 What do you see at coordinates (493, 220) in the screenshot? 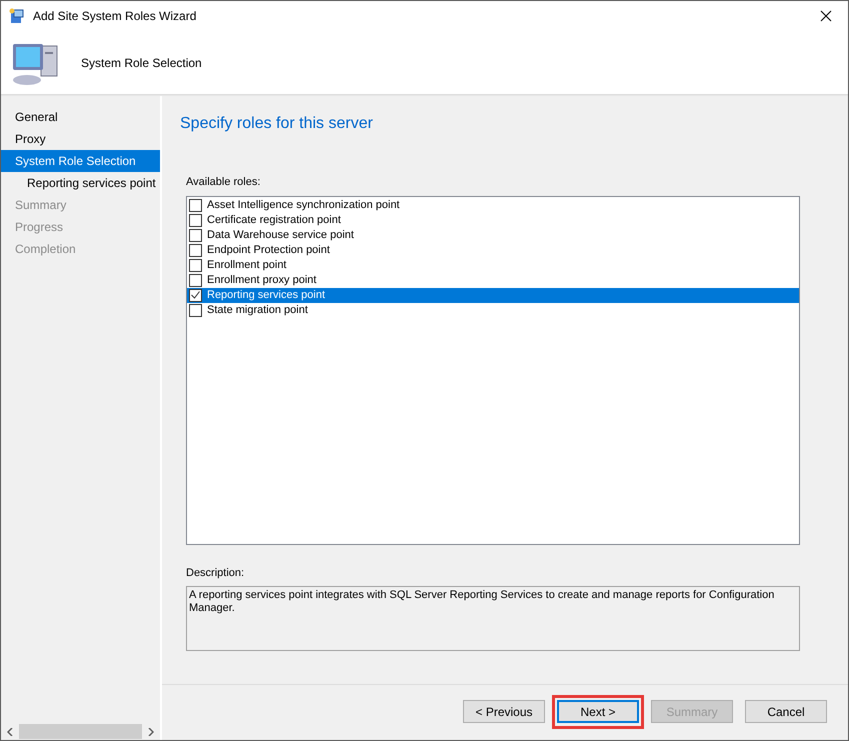
I see `role-item: Certificate registration point` at bounding box center [493, 220].